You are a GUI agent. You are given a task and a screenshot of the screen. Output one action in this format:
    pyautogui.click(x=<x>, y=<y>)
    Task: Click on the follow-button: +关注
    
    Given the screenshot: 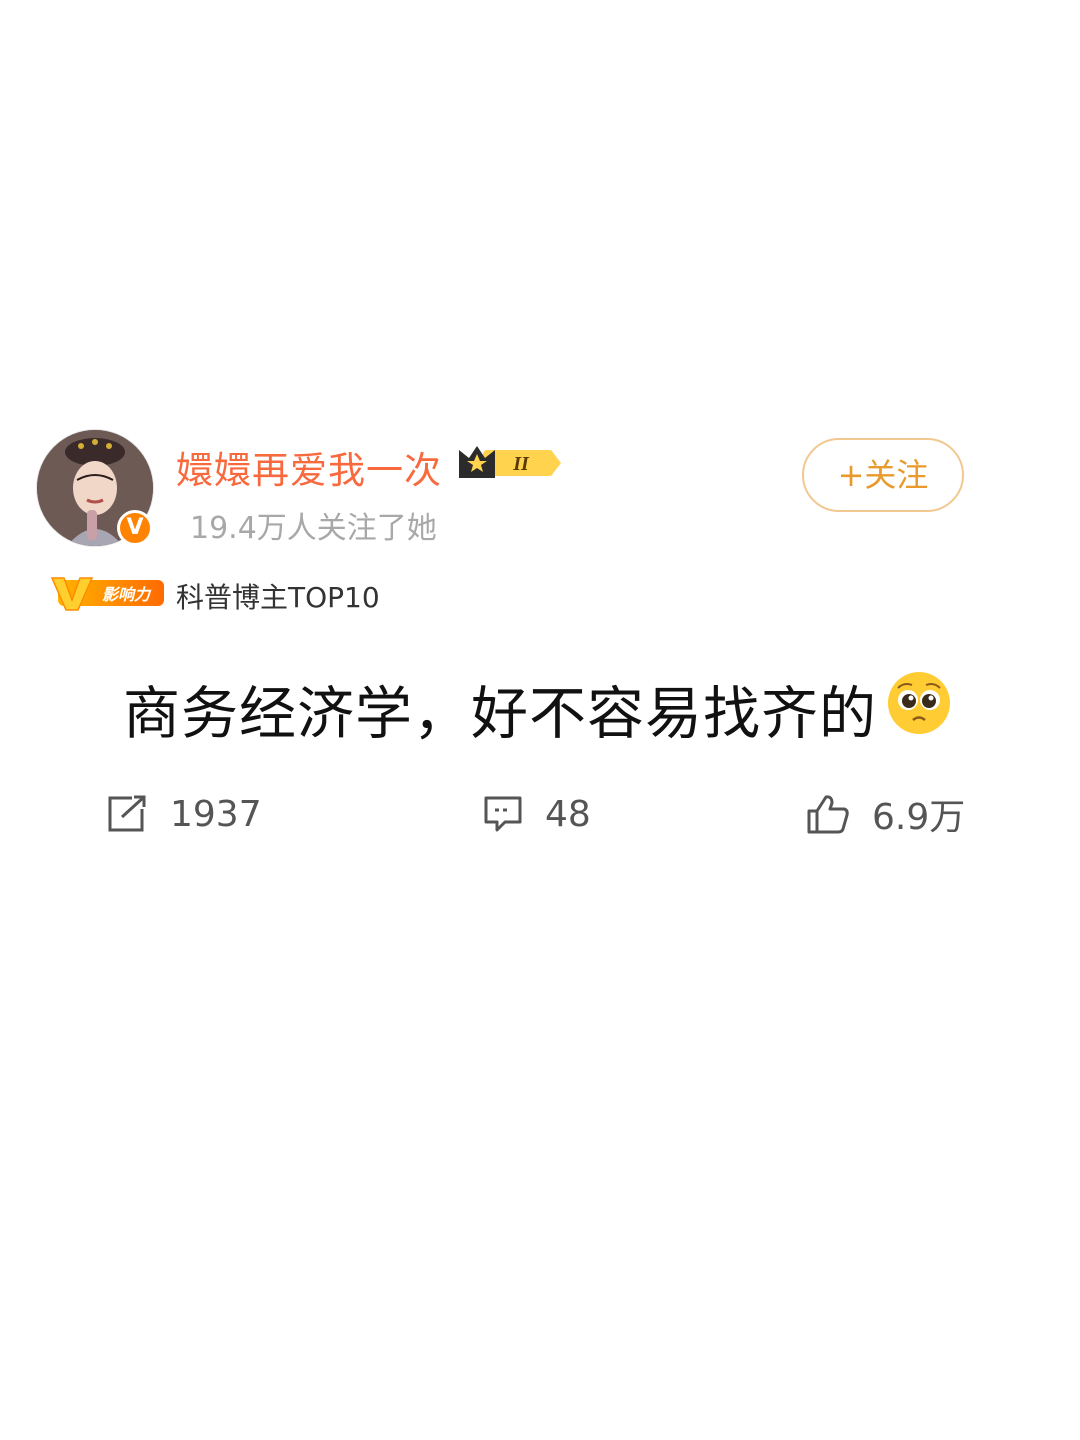 What is the action you would take?
    pyautogui.click(x=883, y=475)
    